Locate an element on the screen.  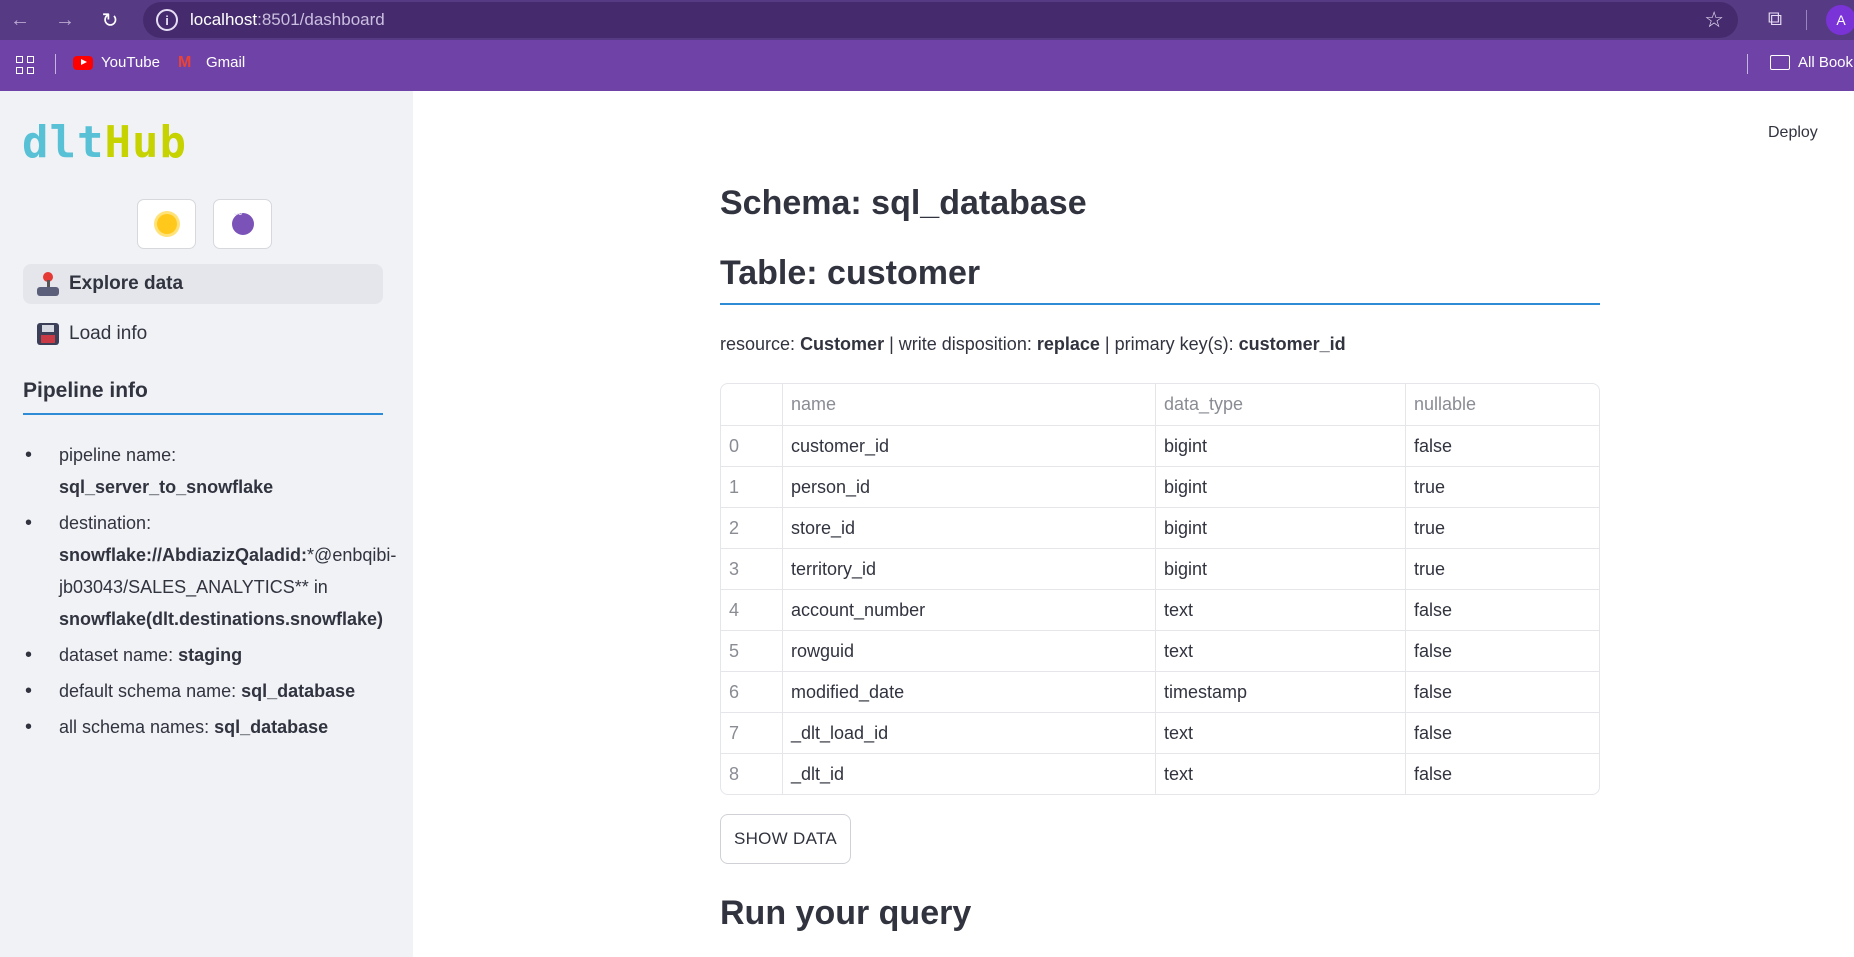
sun-icon is located at coordinates (166, 224).